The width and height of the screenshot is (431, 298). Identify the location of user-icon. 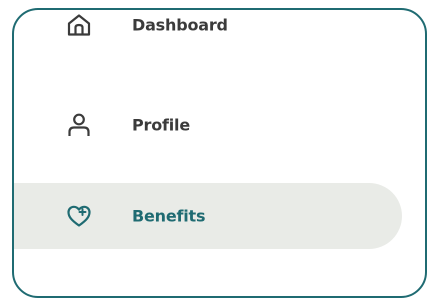
(79, 124).